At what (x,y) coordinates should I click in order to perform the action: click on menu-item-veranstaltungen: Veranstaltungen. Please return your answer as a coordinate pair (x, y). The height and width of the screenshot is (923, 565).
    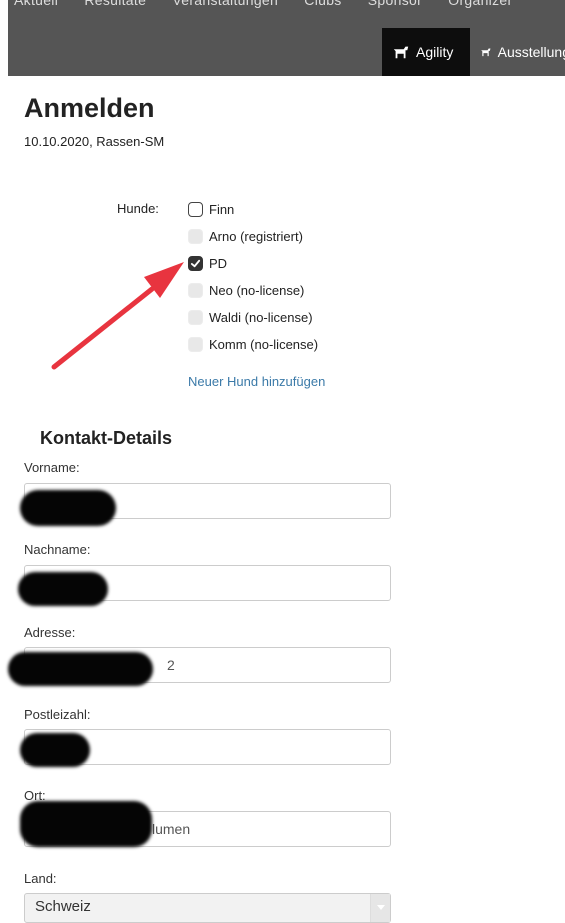
    Looking at the image, I should click on (225, 4).